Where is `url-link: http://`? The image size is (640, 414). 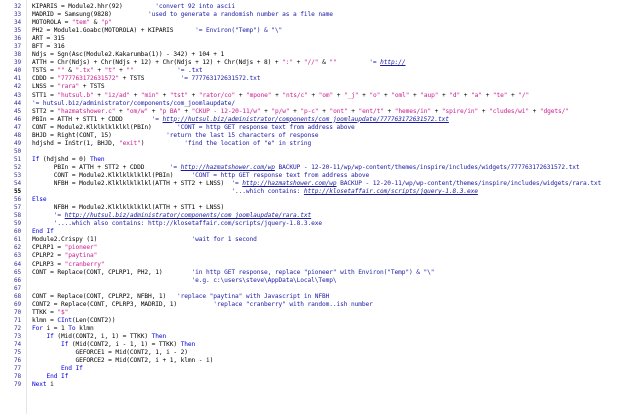
url-link: http:// is located at coordinates (392, 62).